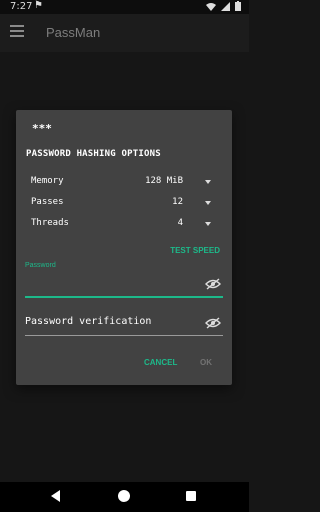 The image size is (320, 512). What do you see at coordinates (124, 33) in the screenshot?
I see `app-bar: PassMan` at bounding box center [124, 33].